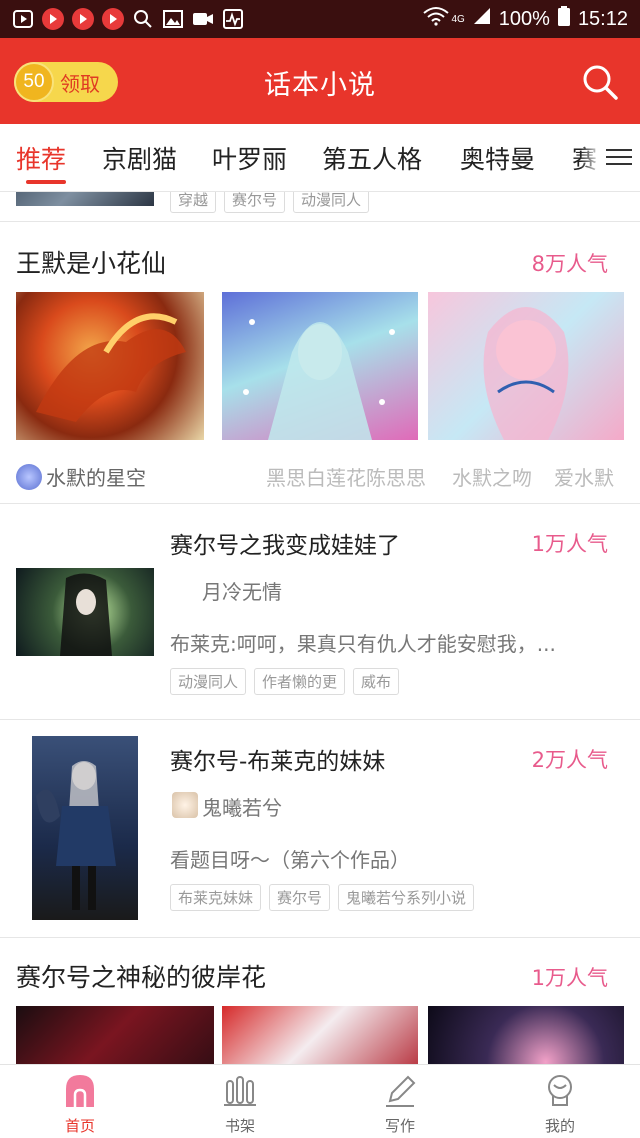 The image size is (640, 1138). I want to click on app-header: 50 领取 话本小说, so click(320, 81).